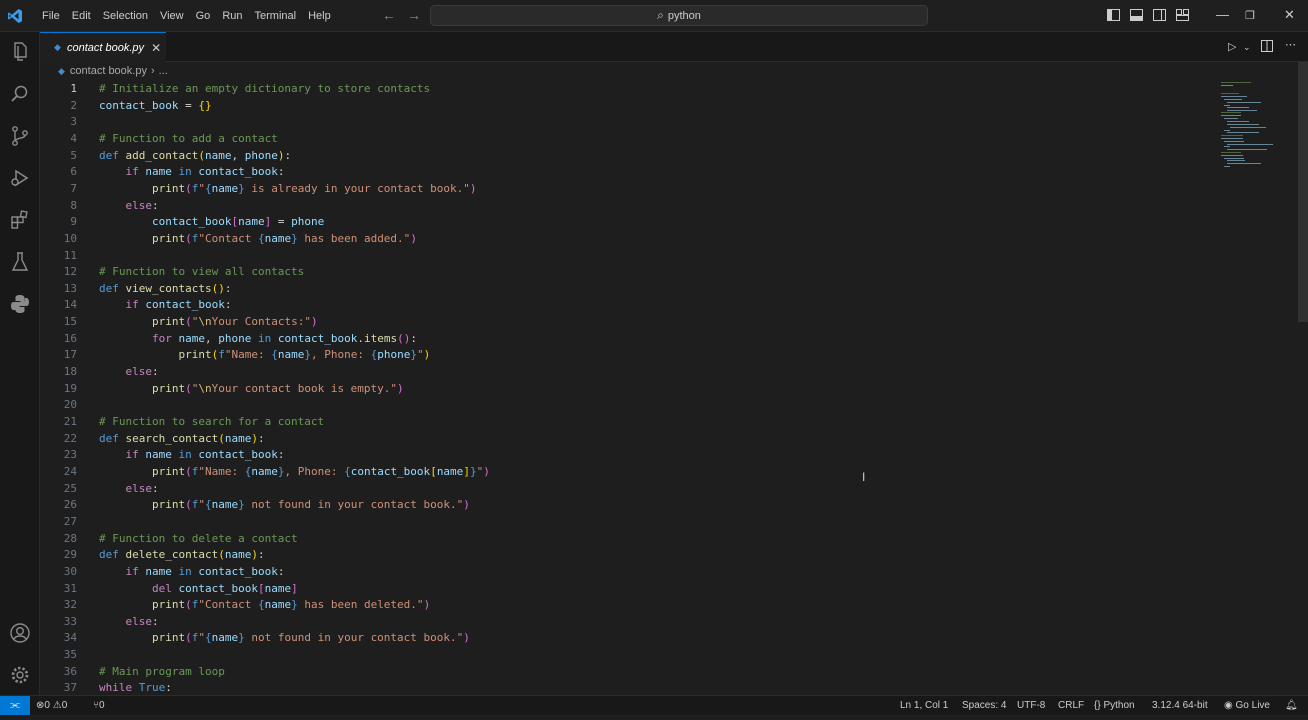  Describe the element at coordinates (357, 188) in the screenshot. I see `code-token: is already in your contact book."` at that location.